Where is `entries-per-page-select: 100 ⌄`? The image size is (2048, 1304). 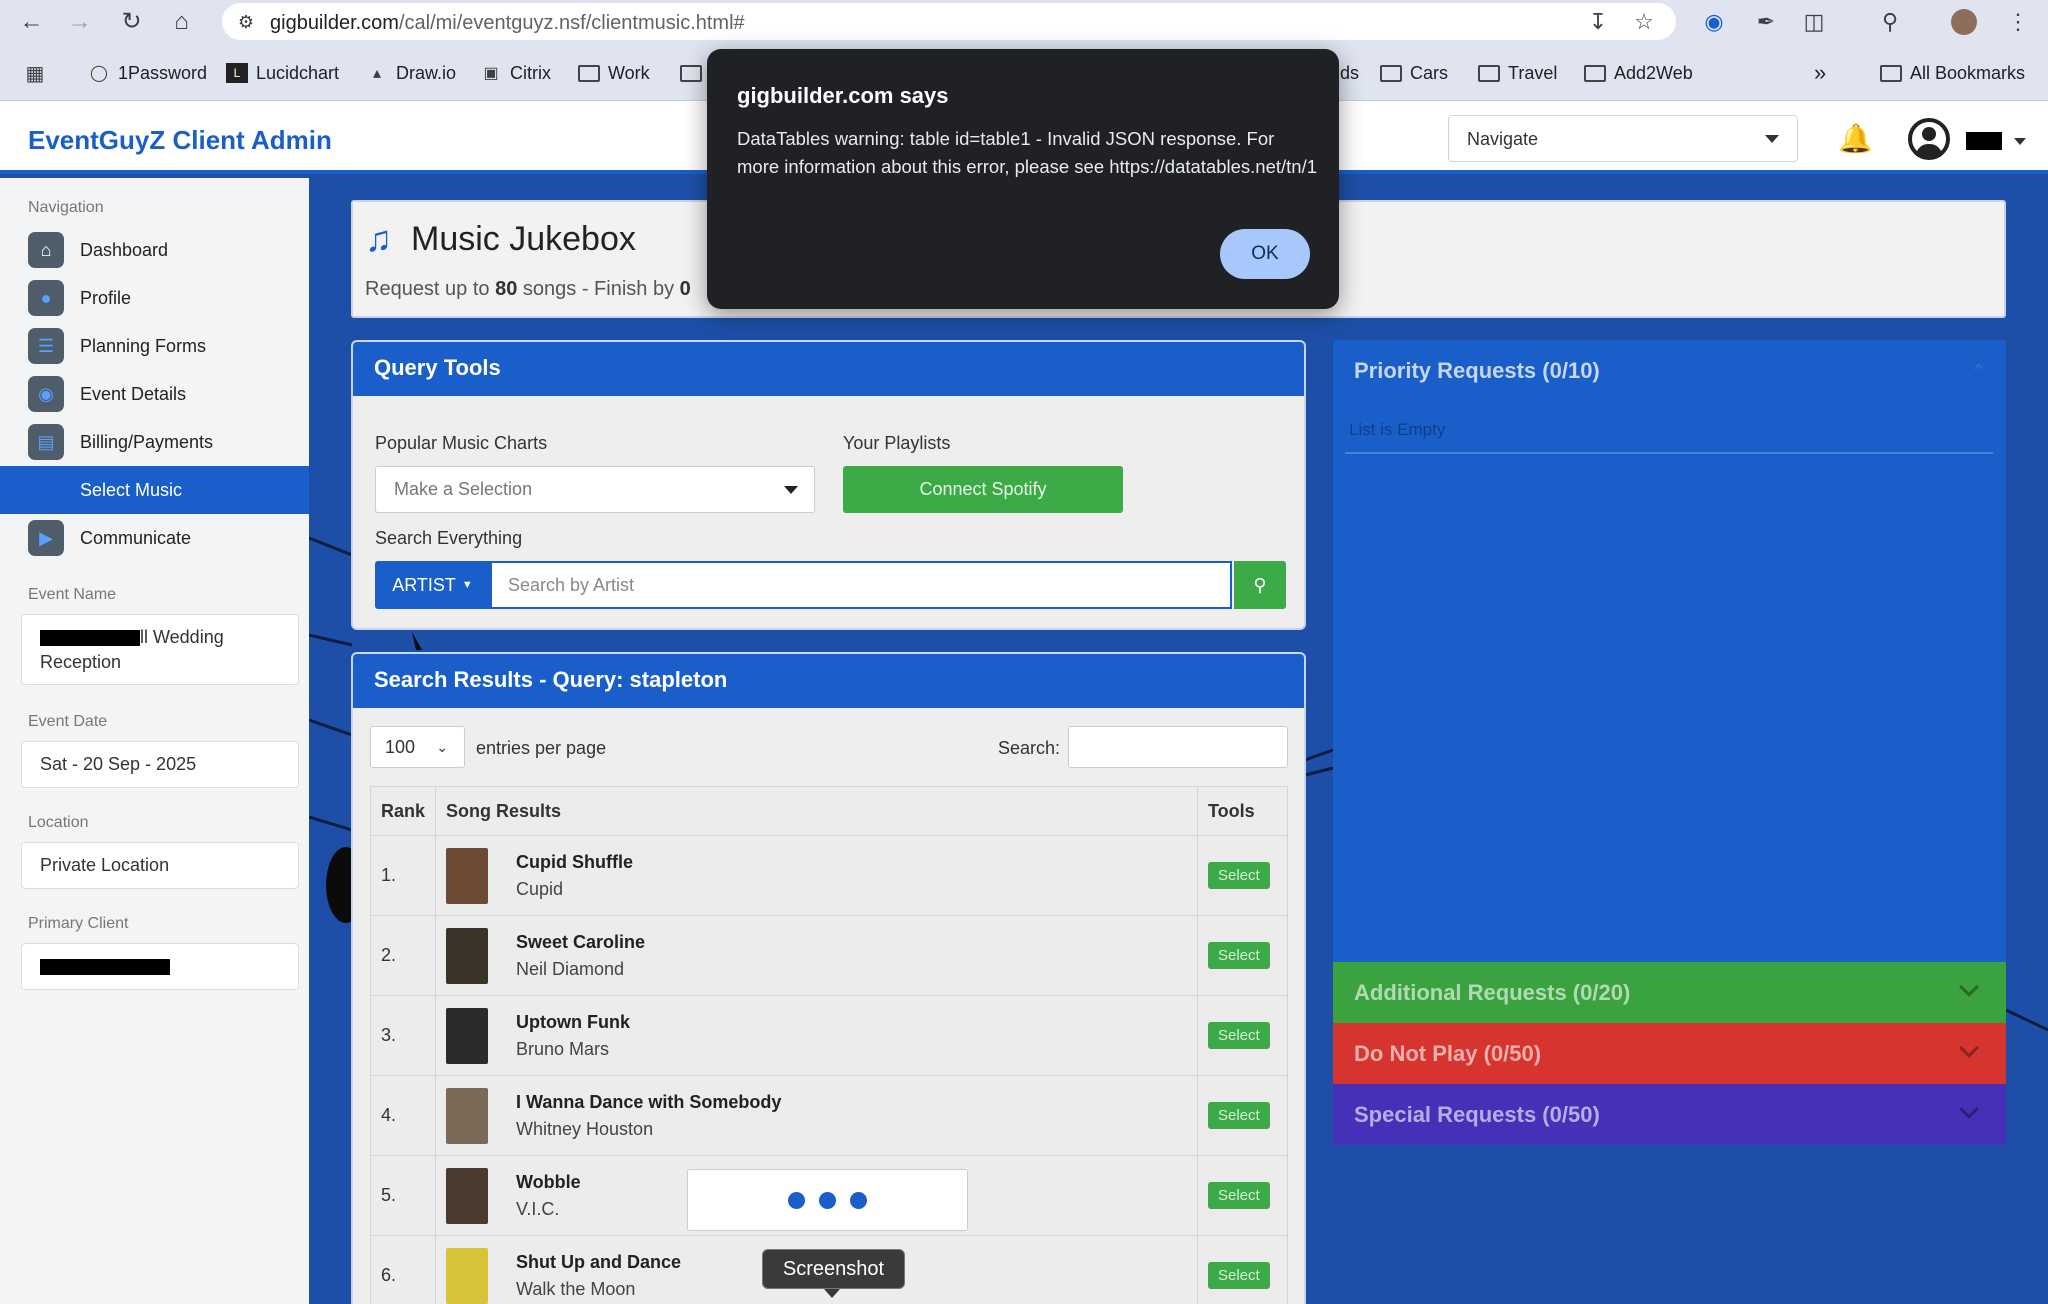
entries-per-page-select: 100 ⌄ is located at coordinates (417, 747).